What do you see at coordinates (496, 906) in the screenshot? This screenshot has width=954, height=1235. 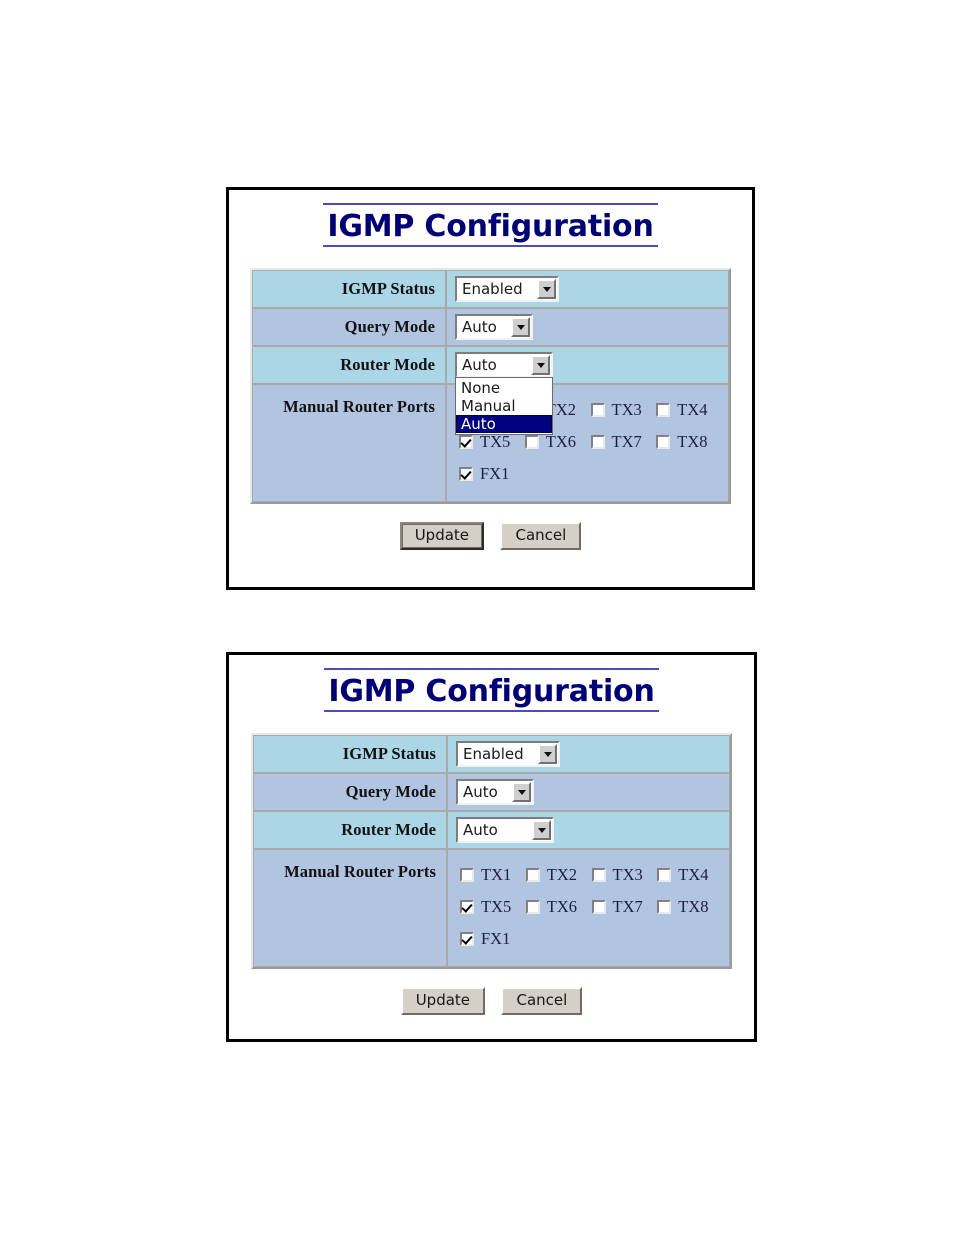 I see `port-label: TX5` at bounding box center [496, 906].